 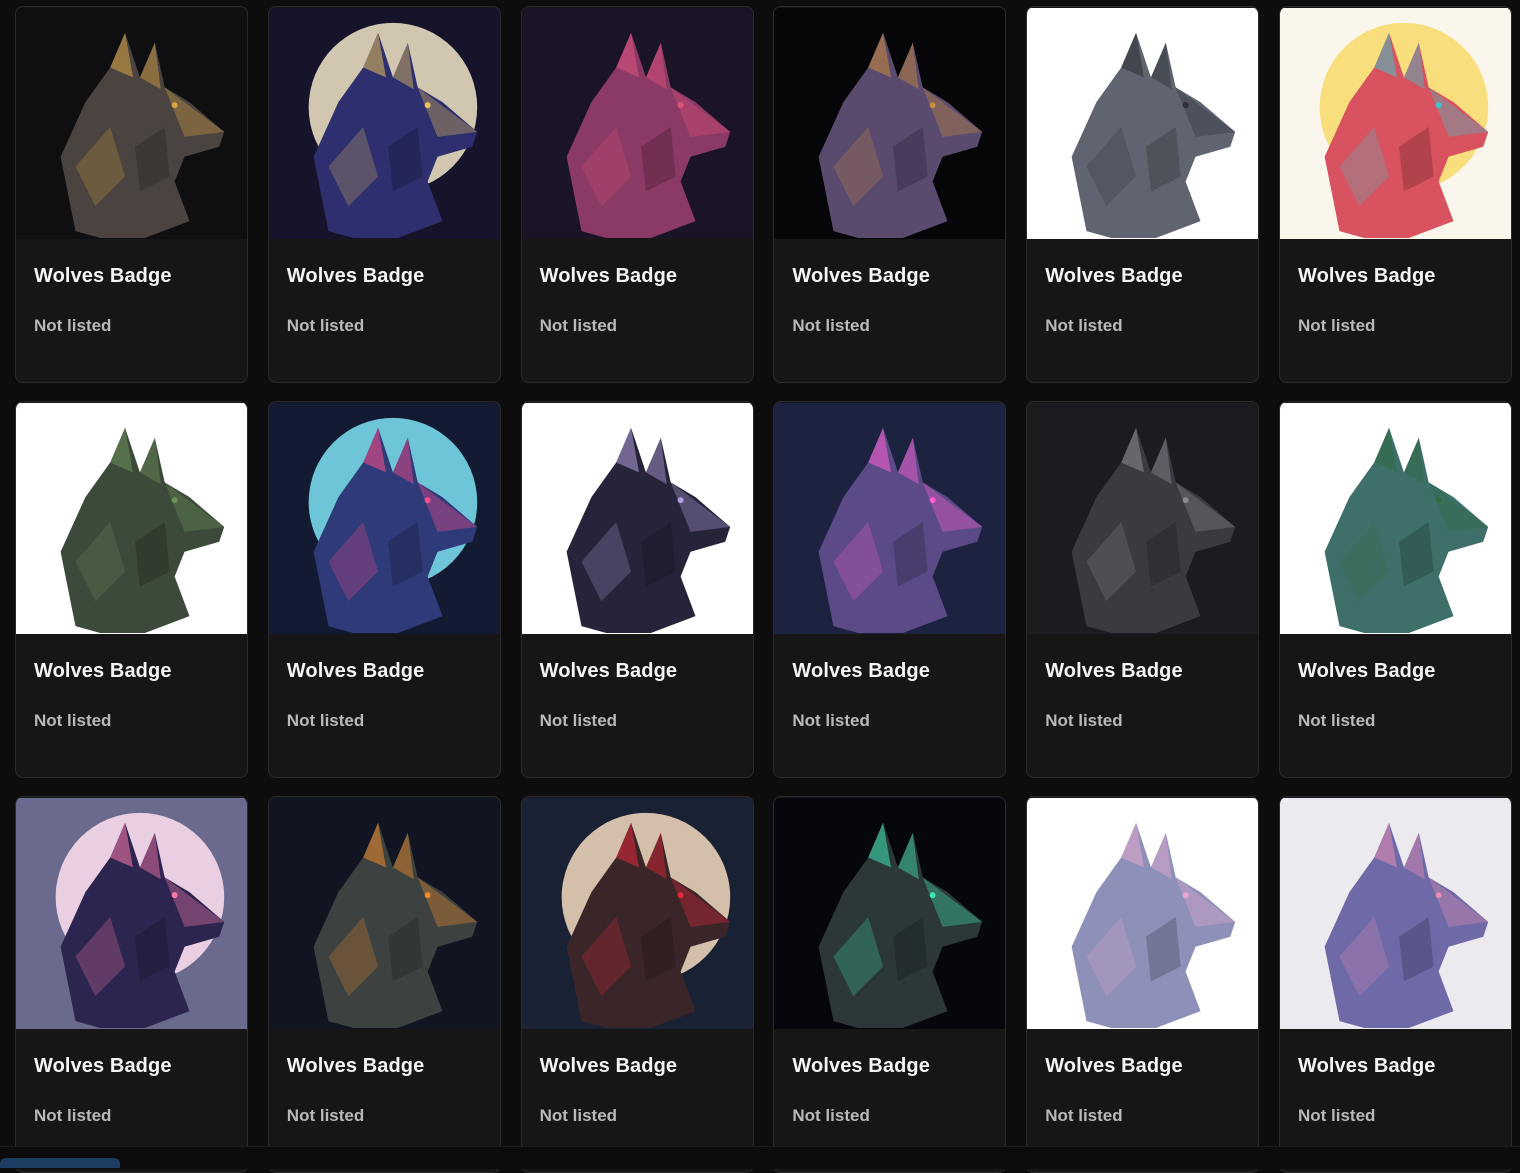 What do you see at coordinates (384, 913) in the screenshot?
I see `wolf-orange-shards-icon` at bounding box center [384, 913].